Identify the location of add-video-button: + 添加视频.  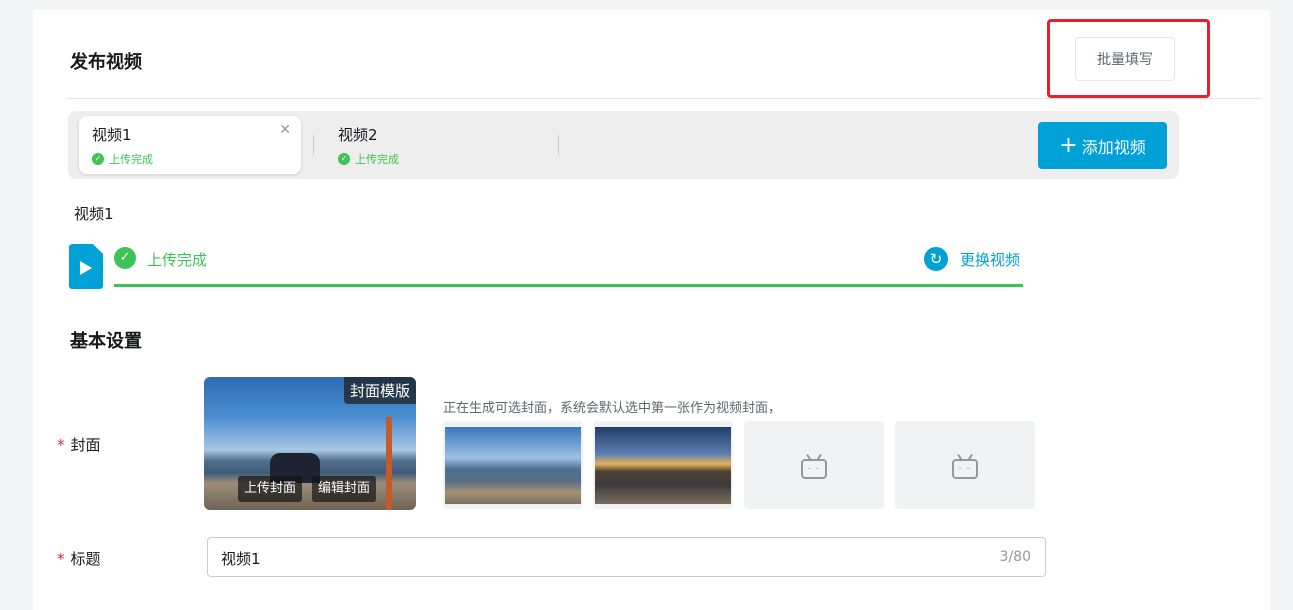
(1102, 145).